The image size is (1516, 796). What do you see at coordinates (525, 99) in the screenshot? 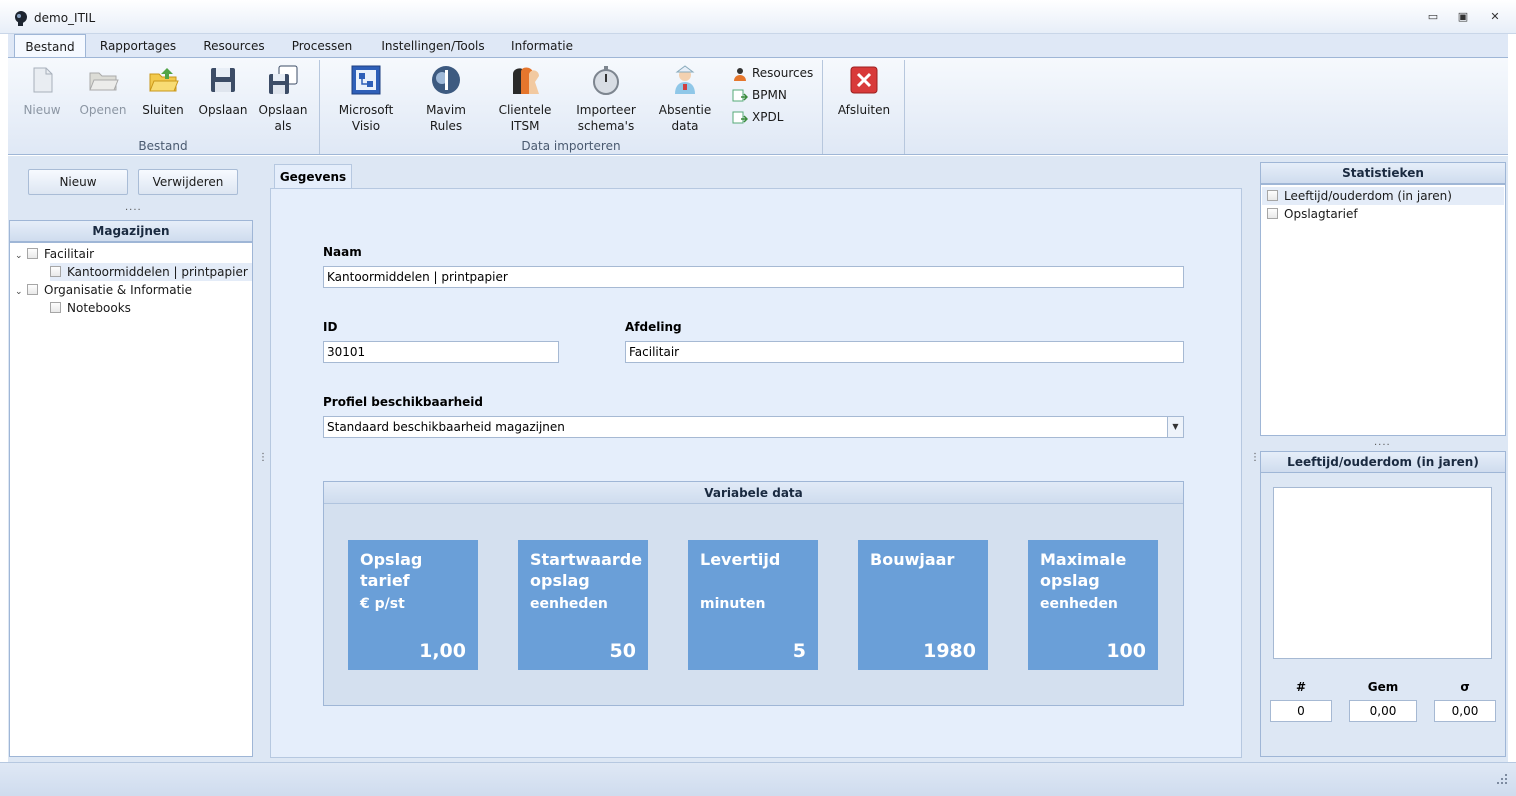
I see `clientele-itsm-button: Clientele ITSM` at bounding box center [525, 99].